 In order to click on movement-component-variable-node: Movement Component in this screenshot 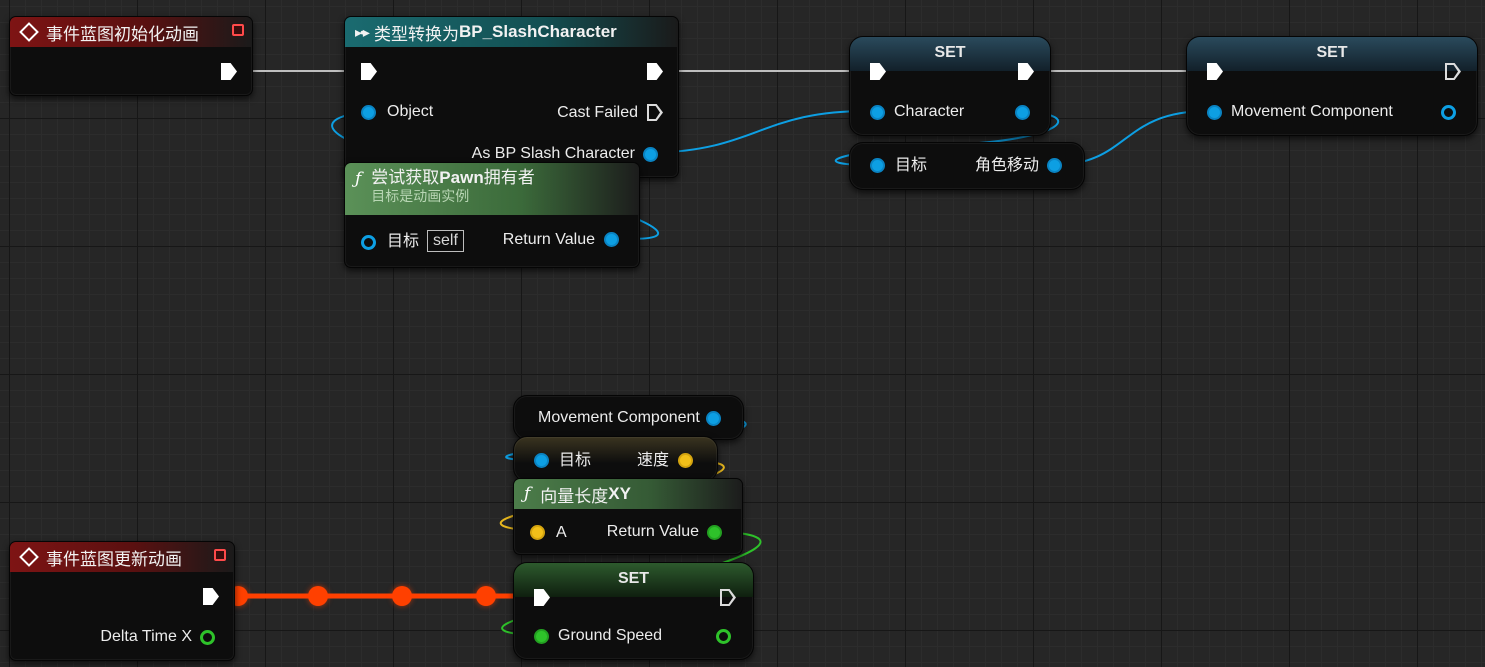, I will do `click(628, 417)`.